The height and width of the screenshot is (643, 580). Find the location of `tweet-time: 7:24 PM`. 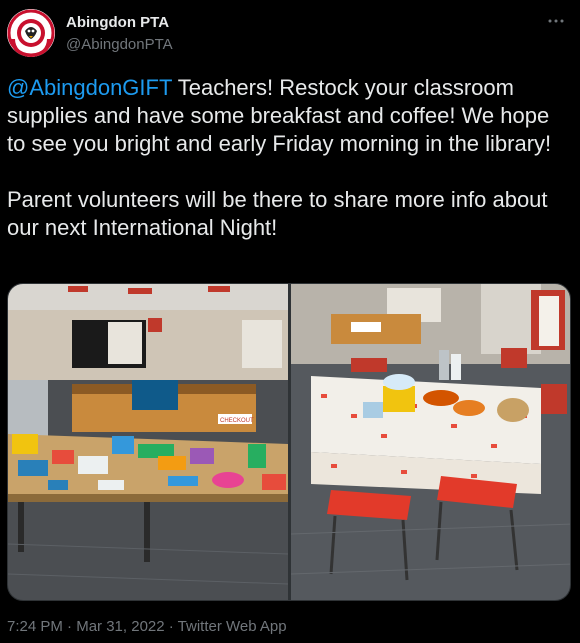

tweet-time: 7:24 PM is located at coordinates (35, 626).